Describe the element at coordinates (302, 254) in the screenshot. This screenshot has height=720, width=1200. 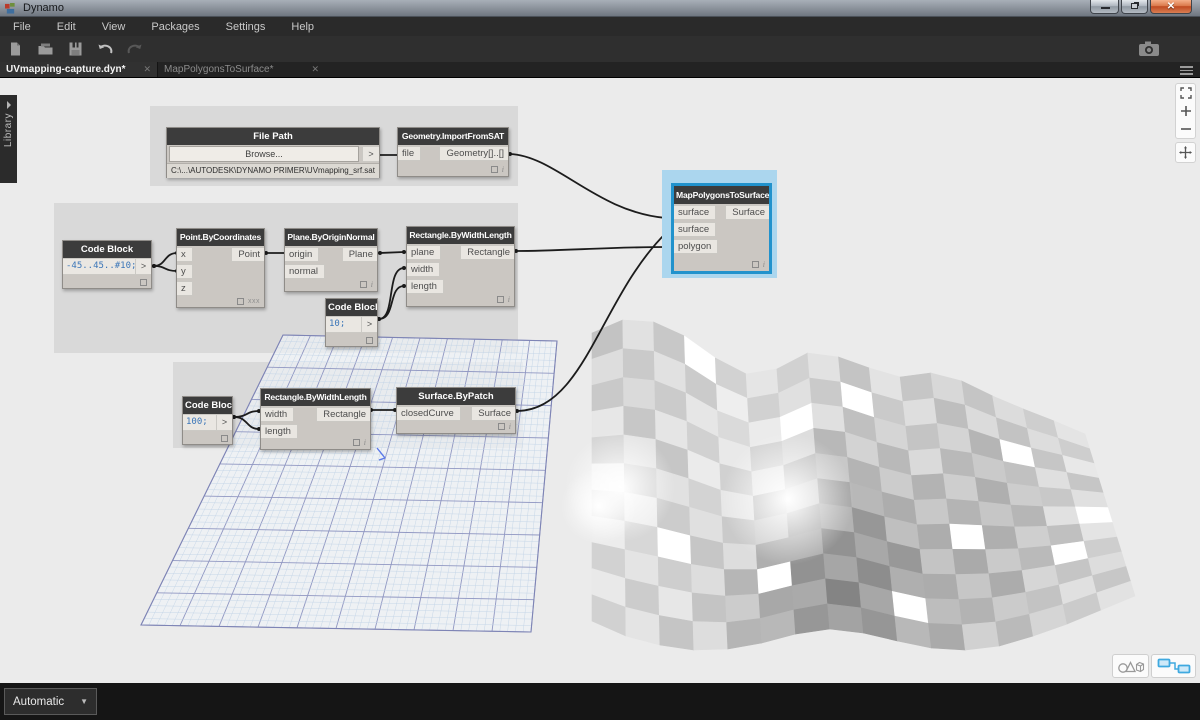
I see `input-port-origin: origin` at that location.